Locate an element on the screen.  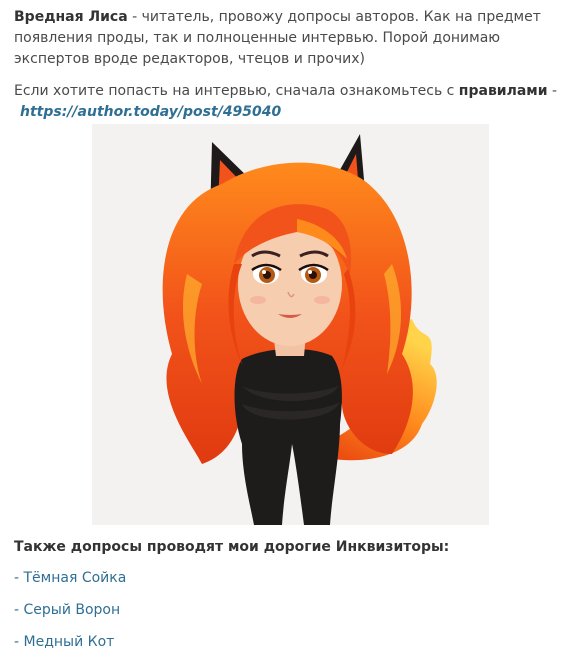
inquisitor-link-mednyy-kot: - Медный Кот is located at coordinates (64, 642).